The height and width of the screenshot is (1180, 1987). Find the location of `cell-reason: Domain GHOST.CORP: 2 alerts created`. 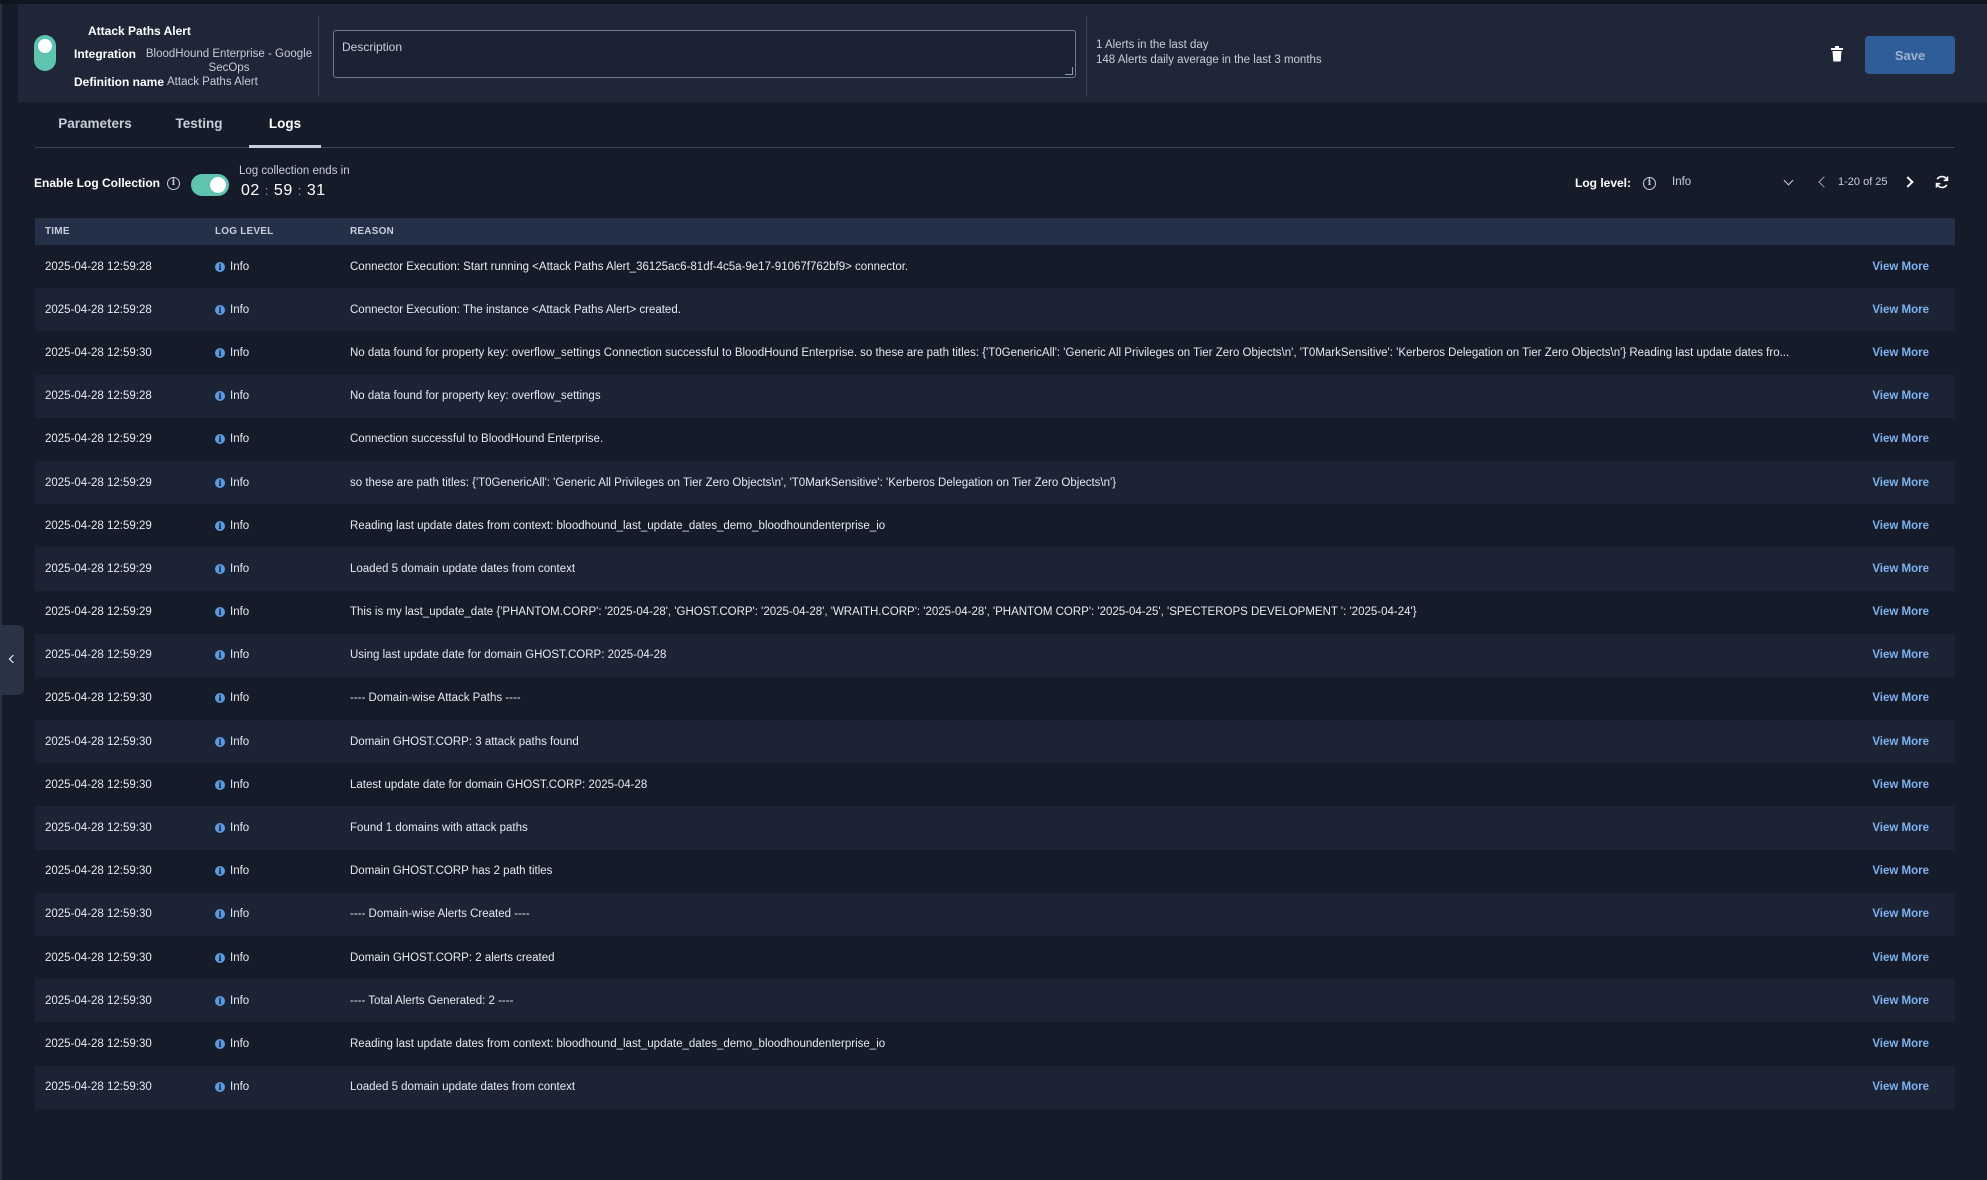

cell-reason: Domain GHOST.CORP: 2 alerts created is located at coordinates (452, 957).